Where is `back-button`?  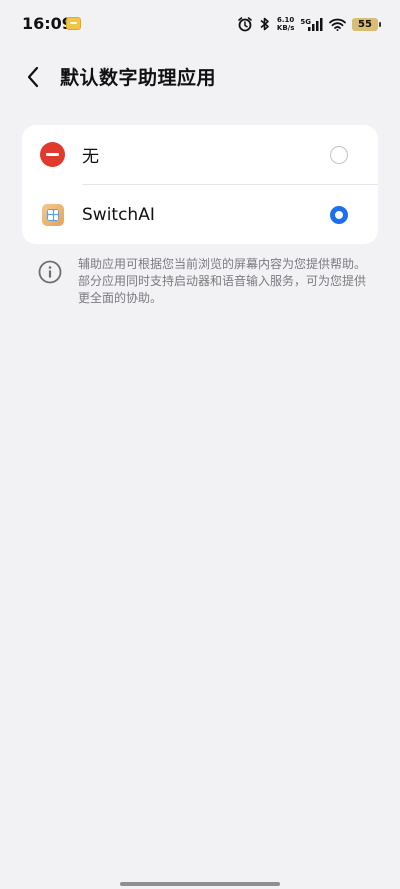 back-button is located at coordinates (33, 77).